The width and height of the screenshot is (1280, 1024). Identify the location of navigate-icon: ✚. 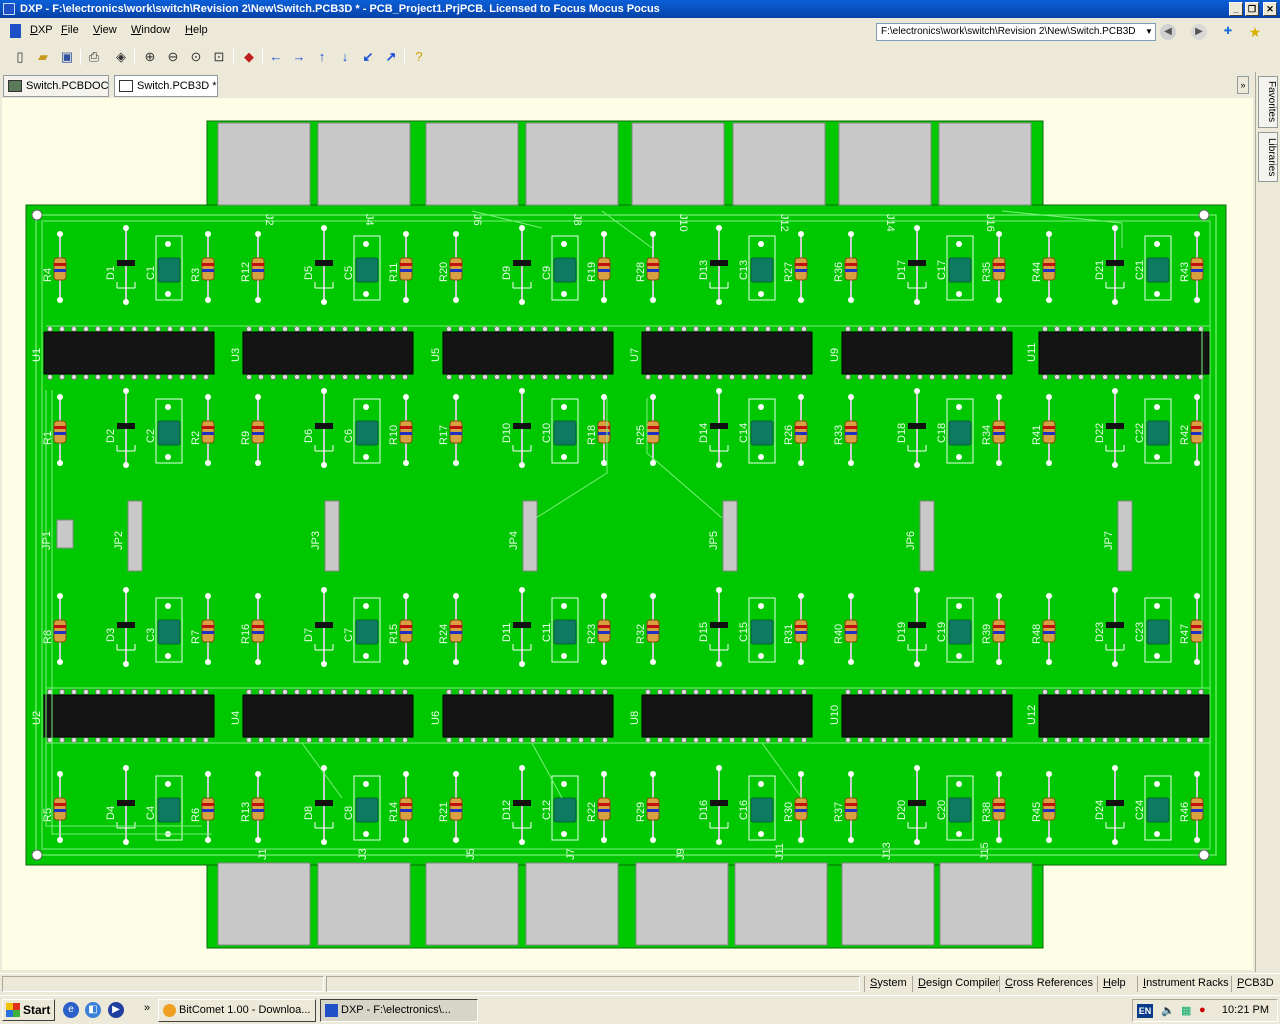
(1228, 32).